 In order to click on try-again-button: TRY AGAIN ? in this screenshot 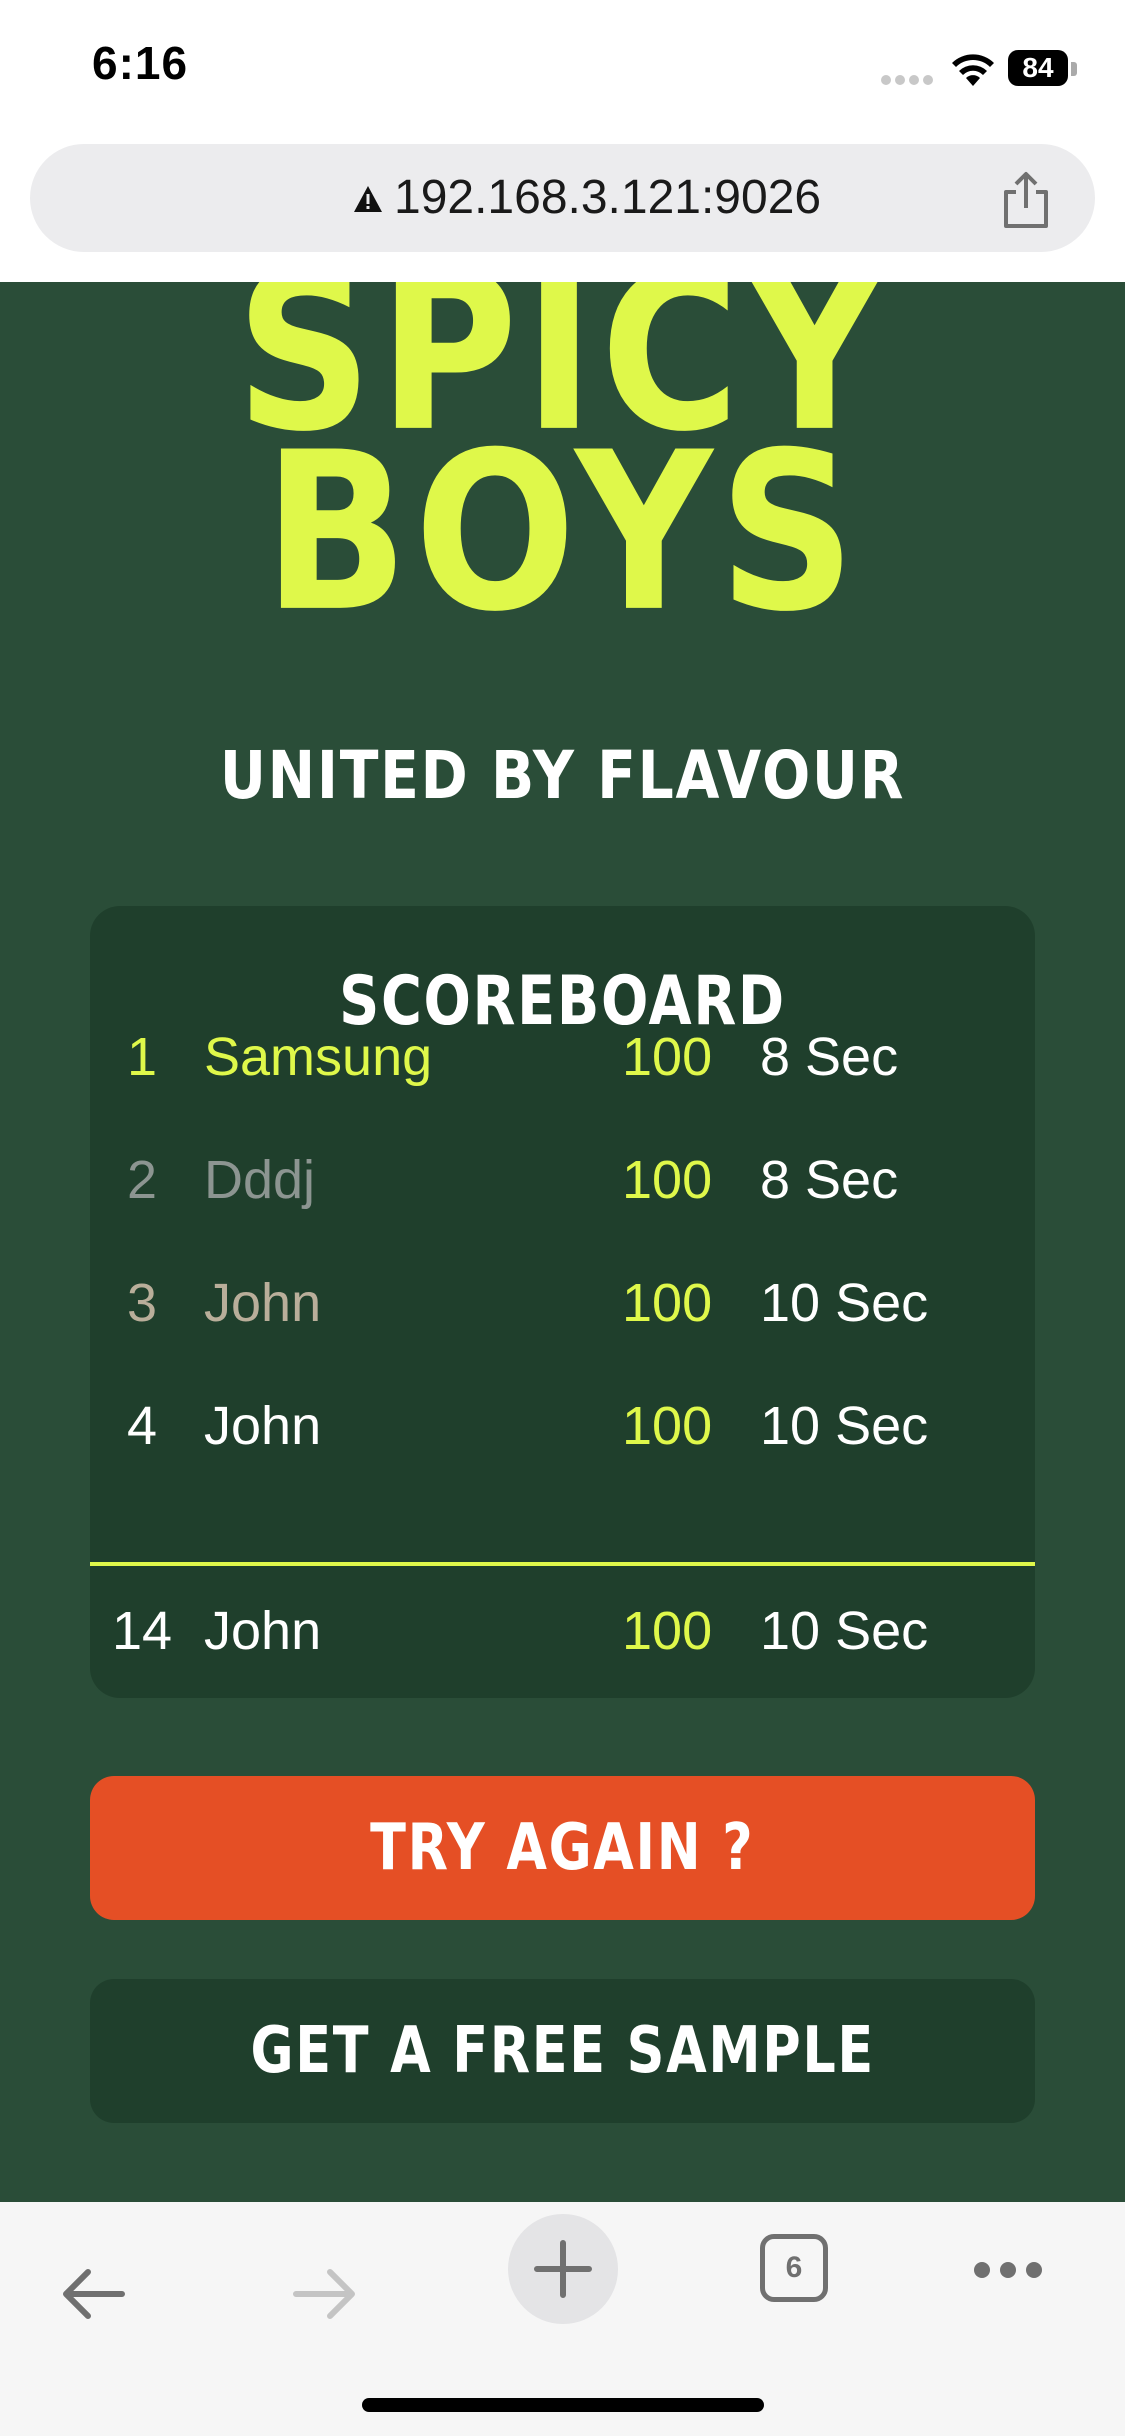, I will do `click(562, 1848)`.